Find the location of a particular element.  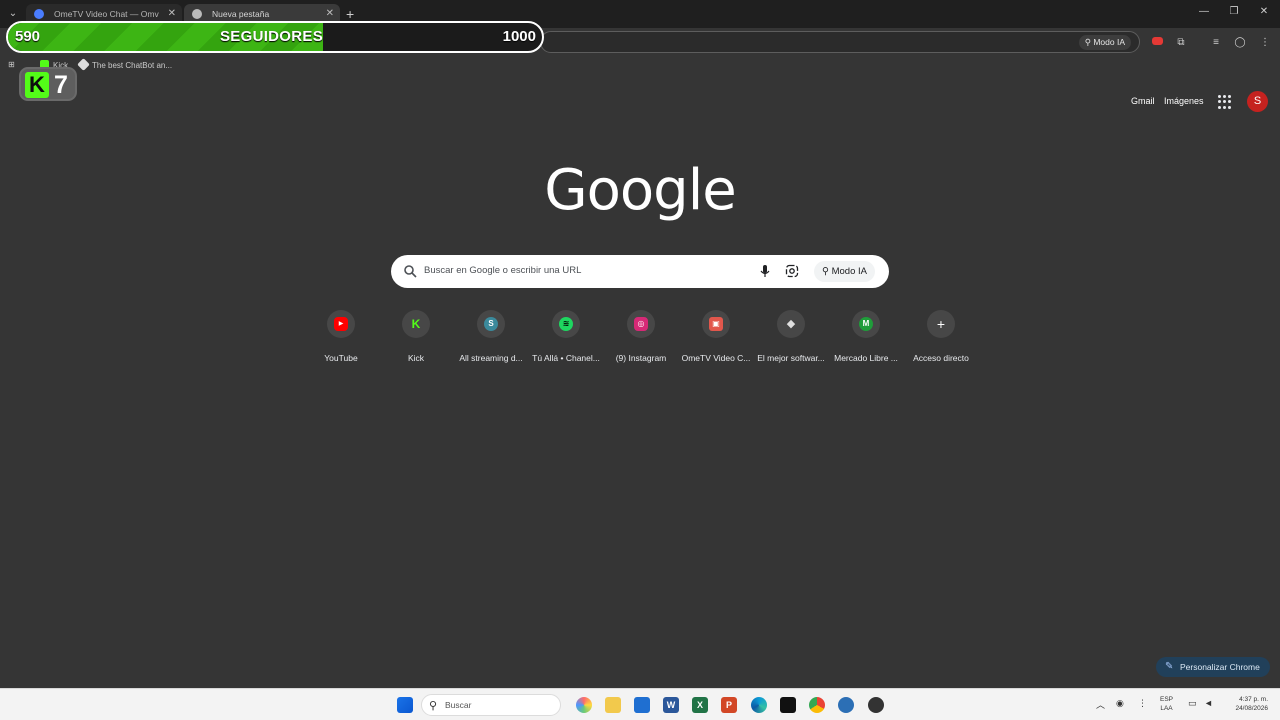

profile-icon: ◯ is located at coordinates (1240, 43).